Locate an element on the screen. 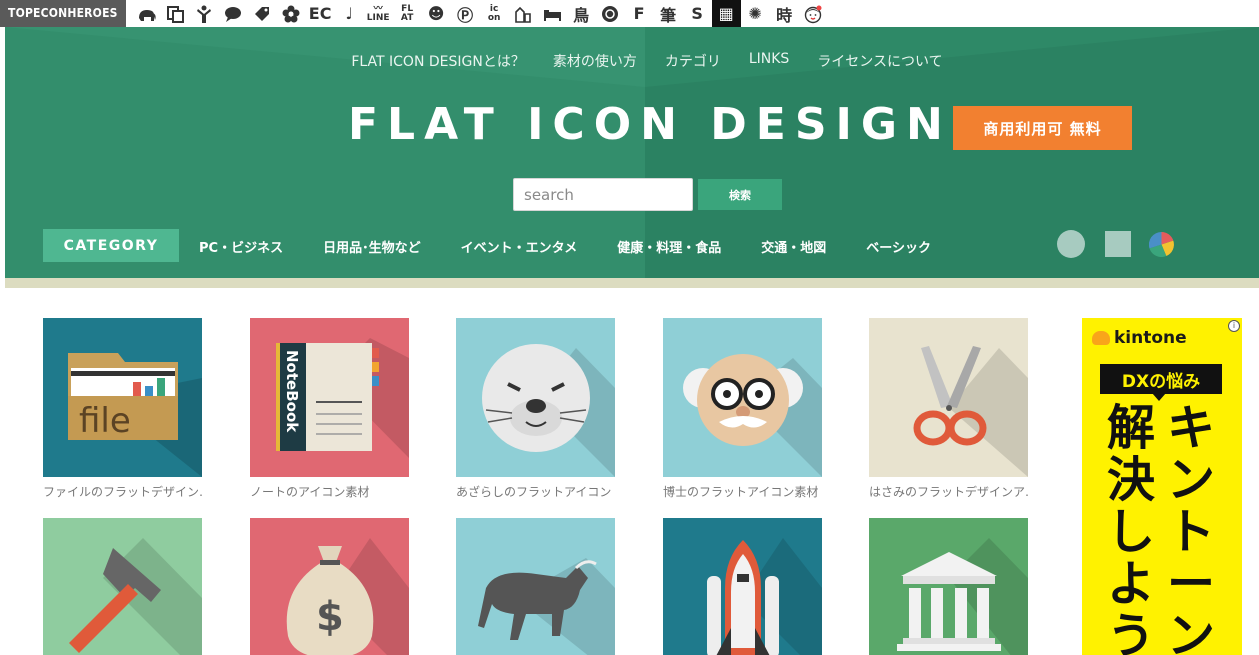 This screenshot has height=655, width=1259. site-link-20: ▦ is located at coordinates (726, 13).